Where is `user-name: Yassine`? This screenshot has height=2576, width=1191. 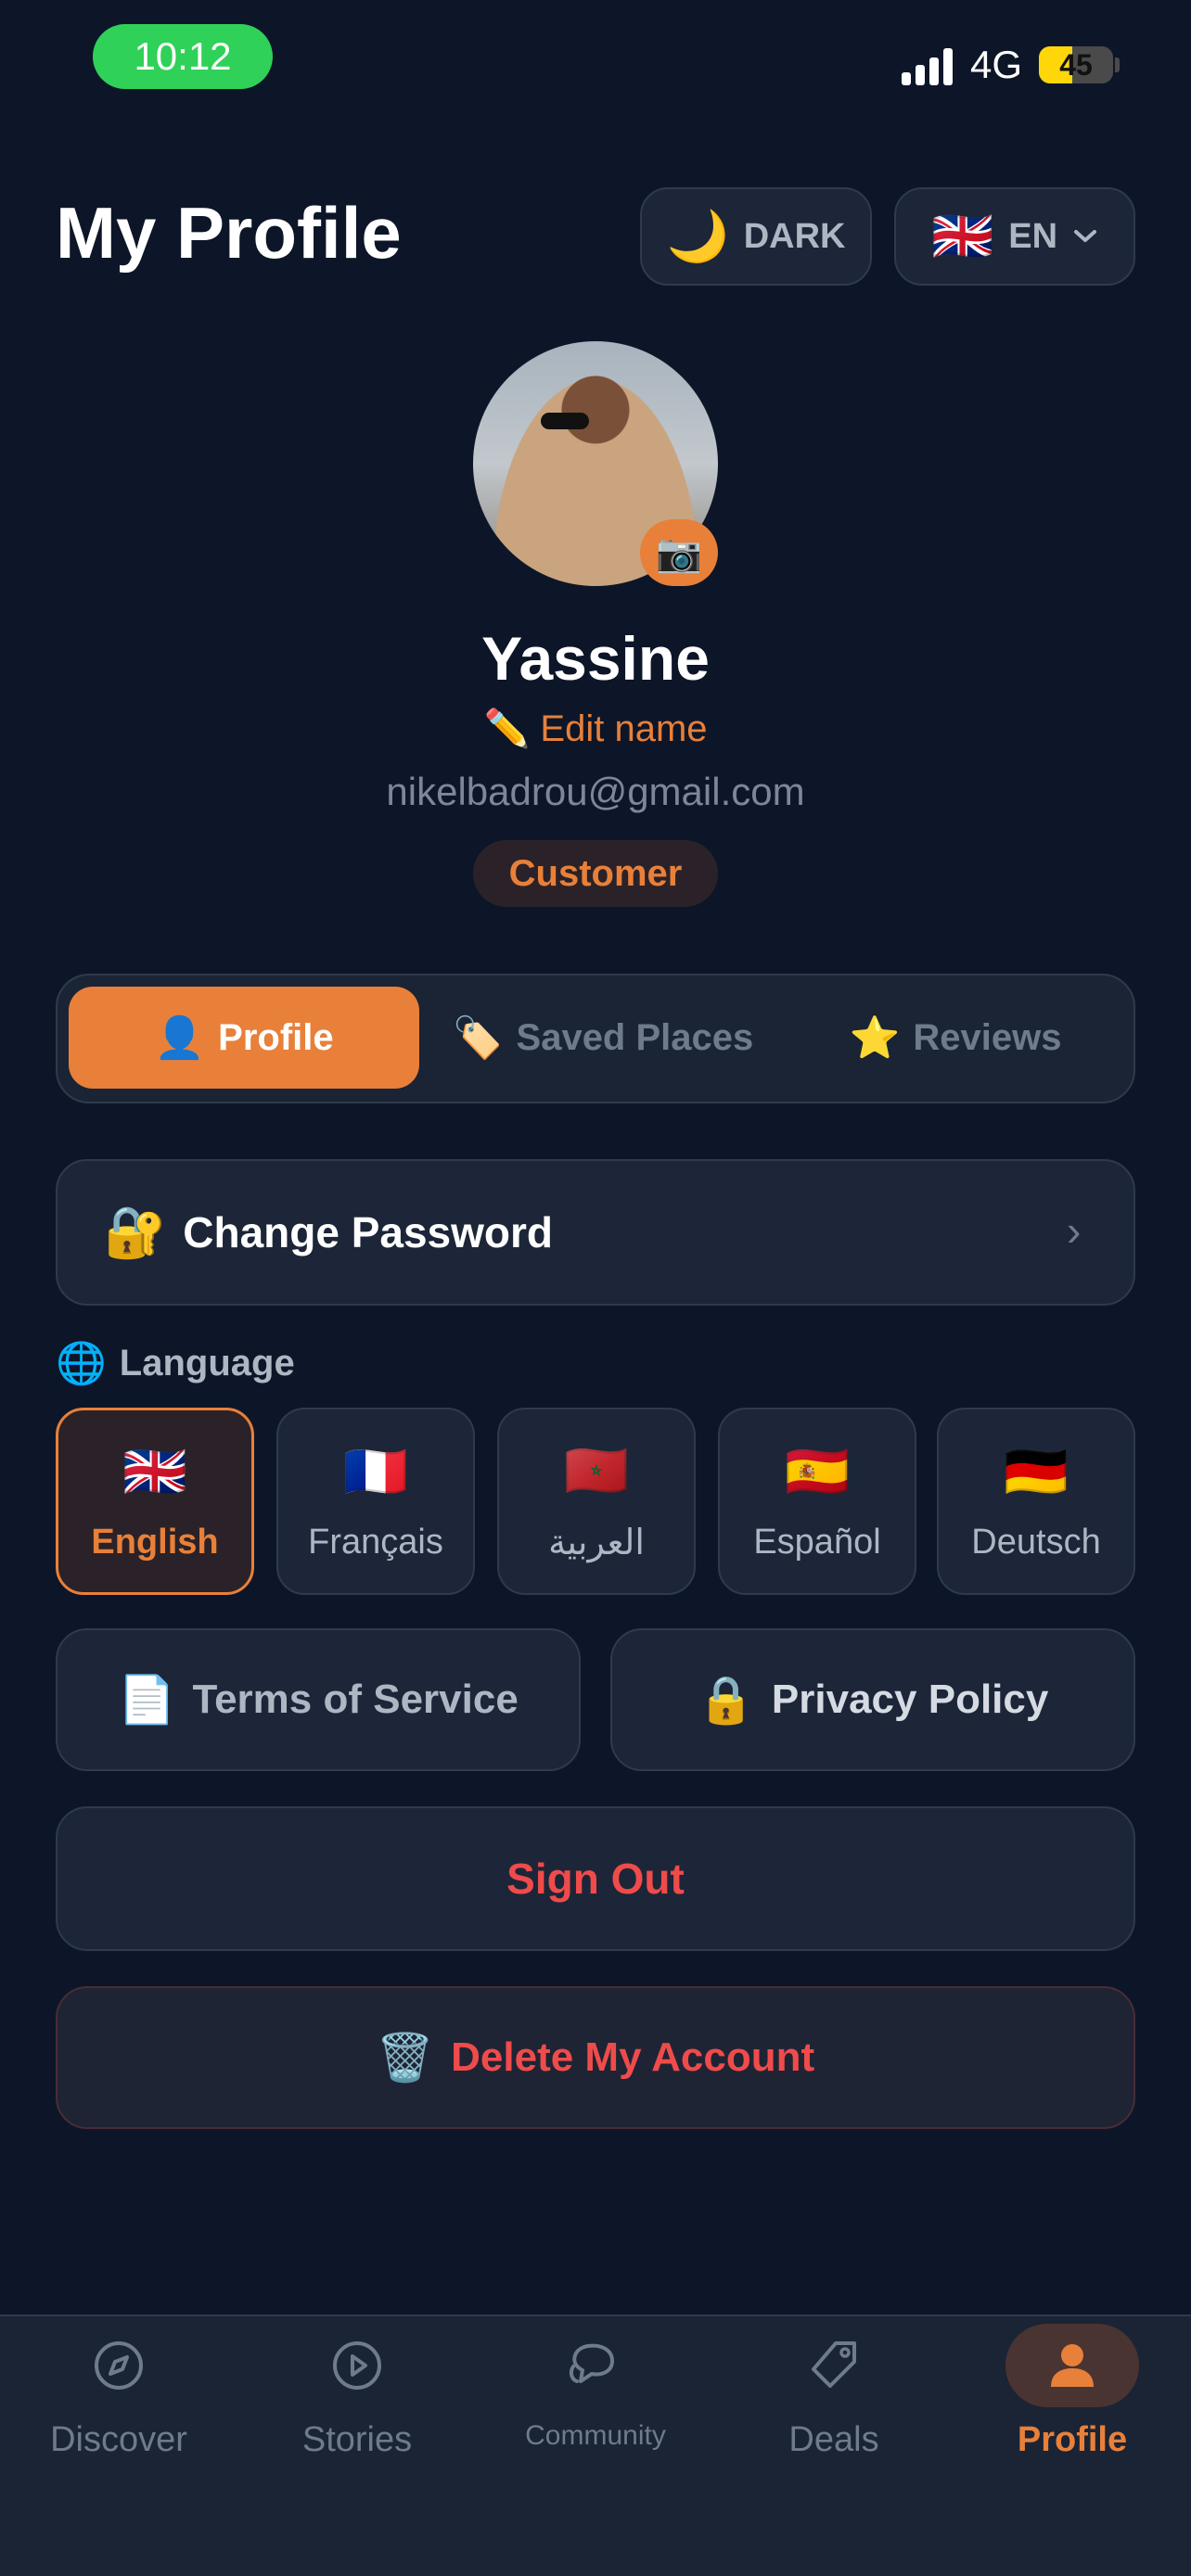
user-name: Yassine is located at coordinates (595, 658).